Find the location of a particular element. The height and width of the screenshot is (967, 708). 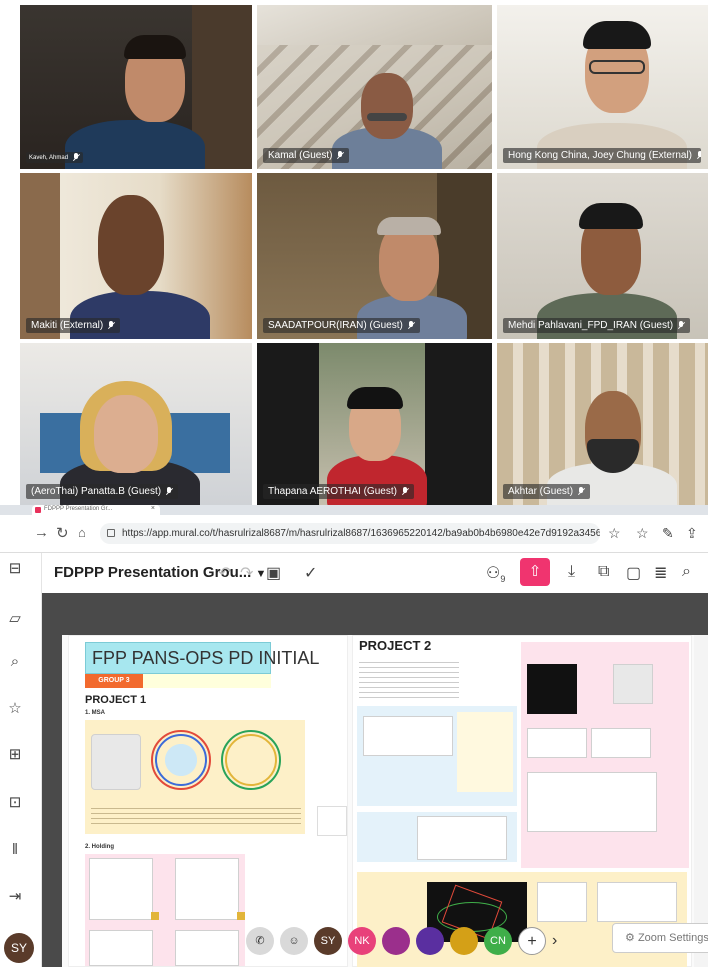

redo-icon: ↷ is located at coordinates (246, 573).